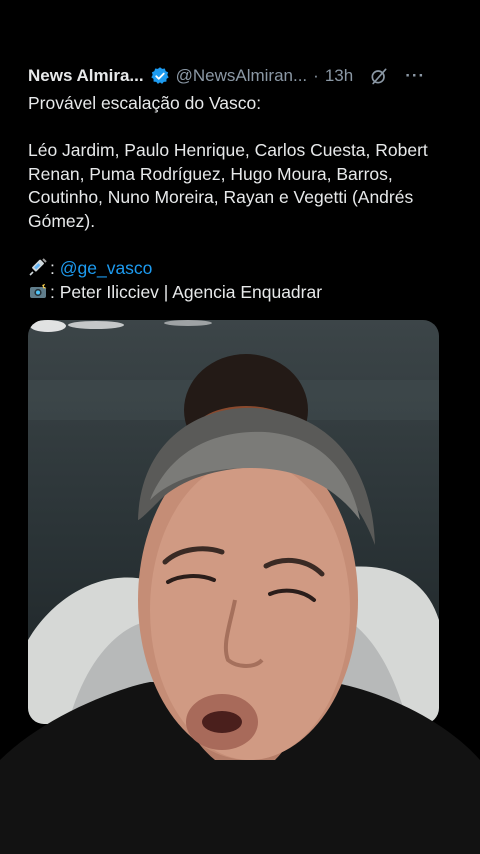  Describe the element at coordinates (339, 76) in the screenshot. I see `tweet-time: 13h` at that location.